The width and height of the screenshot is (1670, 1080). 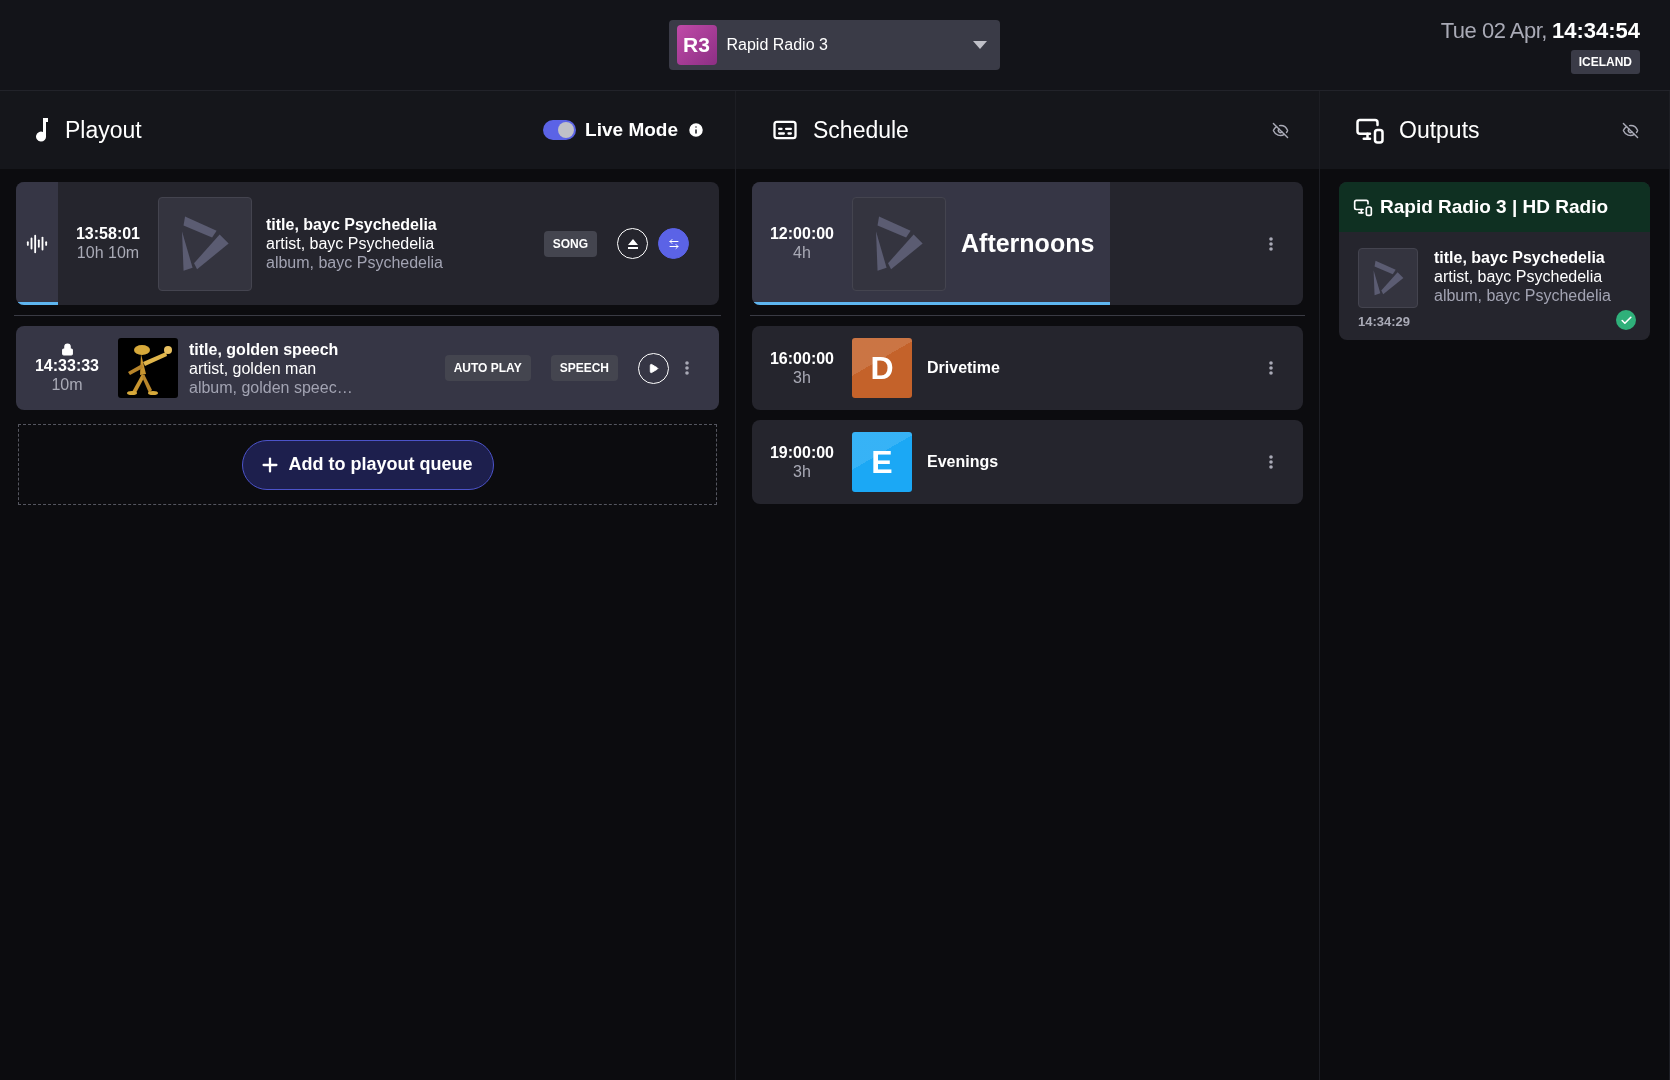 What do you see at coordinates (43, 130) in the screenshot?
I see `music-note-icon` at bounding box center [43, 130].